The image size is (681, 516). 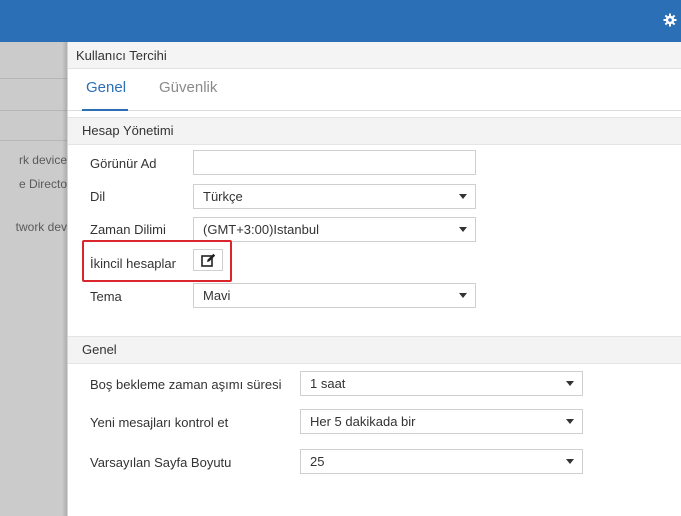 I want to click on tab-security: Güvenlik, so click(x=188, y=87).